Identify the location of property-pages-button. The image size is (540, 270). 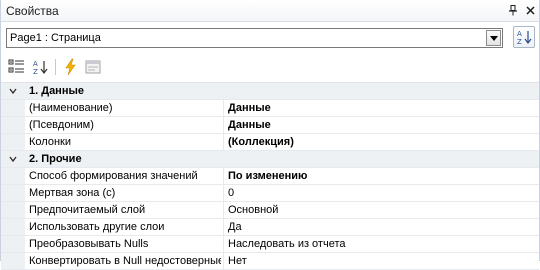
(93, 67).